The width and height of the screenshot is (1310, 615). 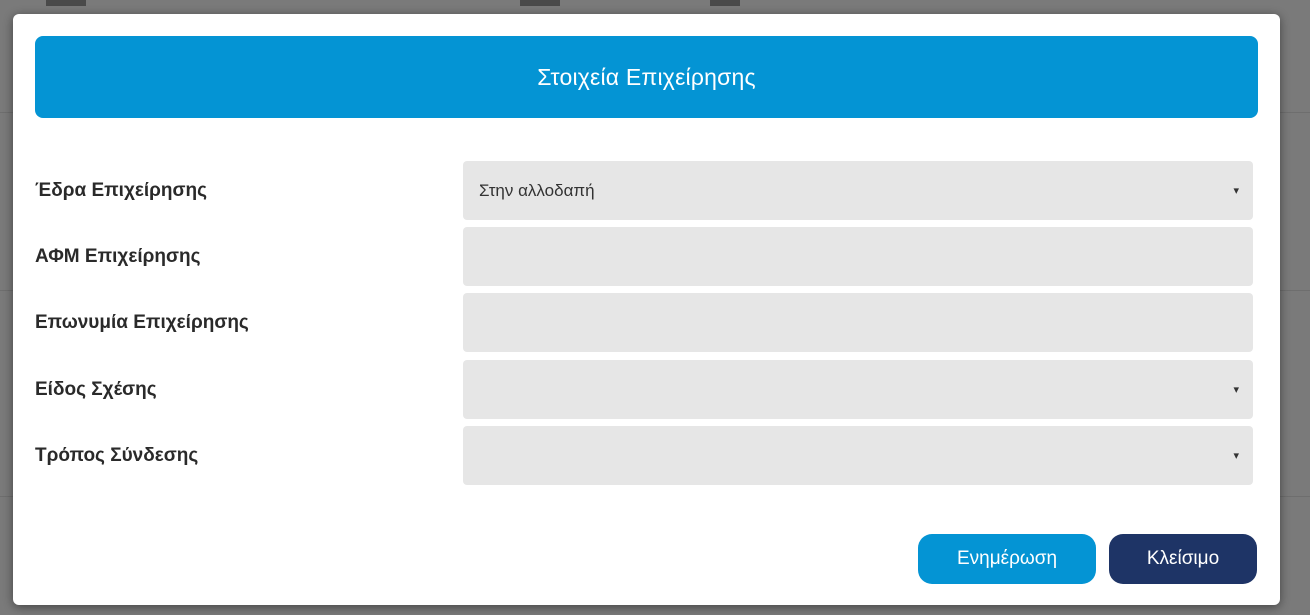 I want to click on dialog-header: Στοιχεία Επιχείρησης, so click(x=646, y=77).